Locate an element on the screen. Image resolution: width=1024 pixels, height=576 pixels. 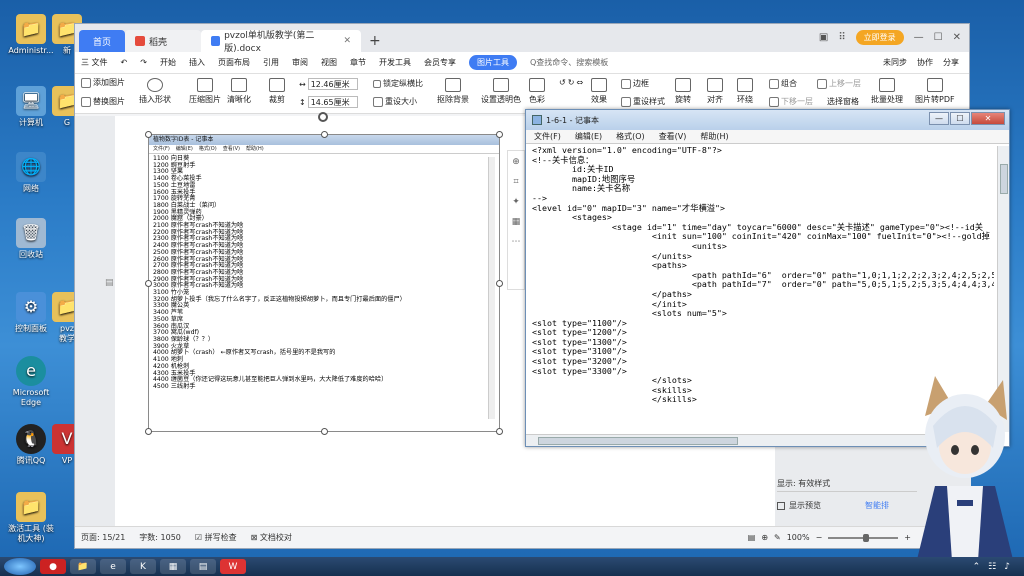
batch-button: 批量处理 is located at coordinates (887, 91).